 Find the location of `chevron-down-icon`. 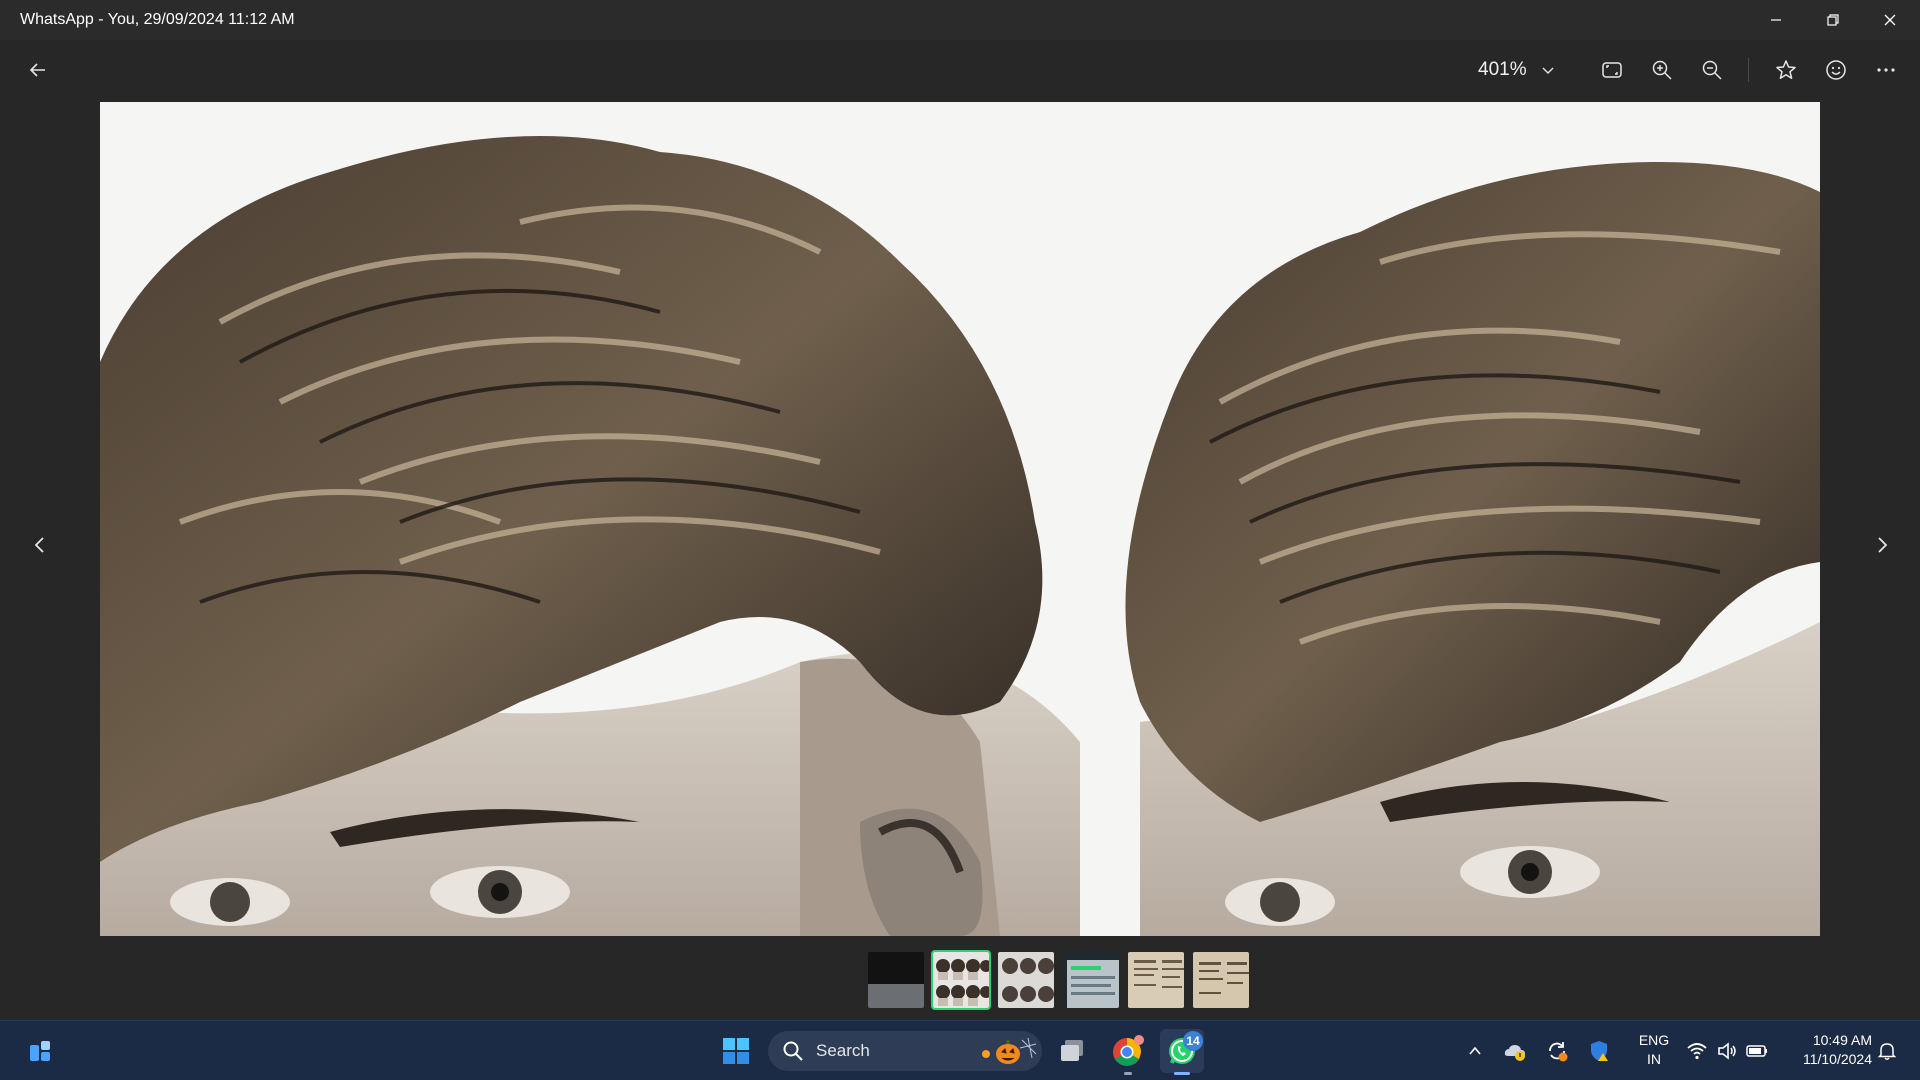

chevron-down-icon is located at coordinates (1548, 70).